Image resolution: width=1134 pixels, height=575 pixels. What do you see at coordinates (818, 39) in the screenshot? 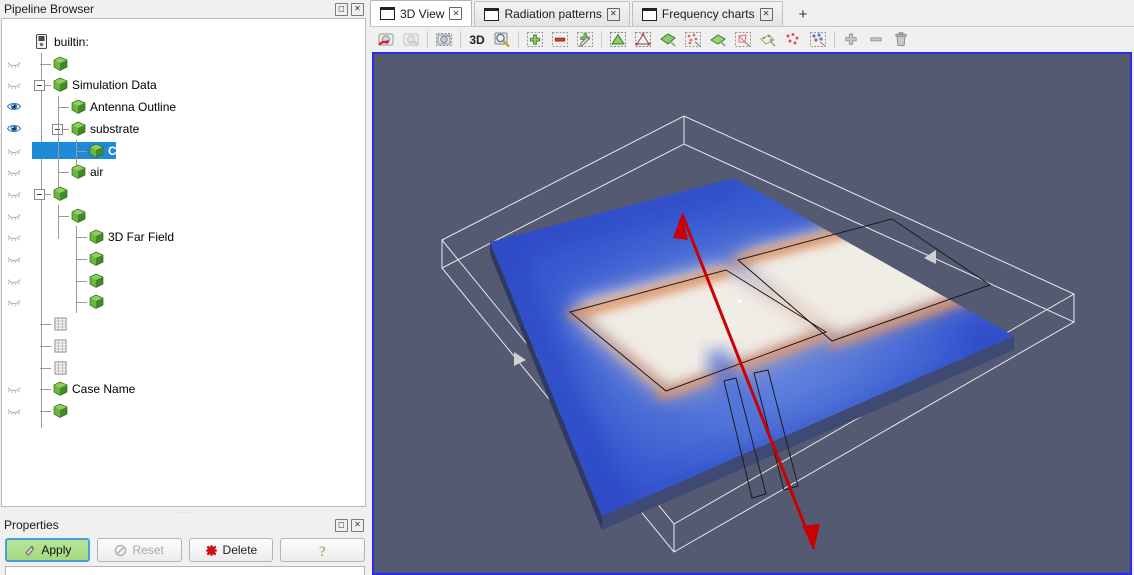
I see `hover-points-icon` at bounding box center [818, 39].